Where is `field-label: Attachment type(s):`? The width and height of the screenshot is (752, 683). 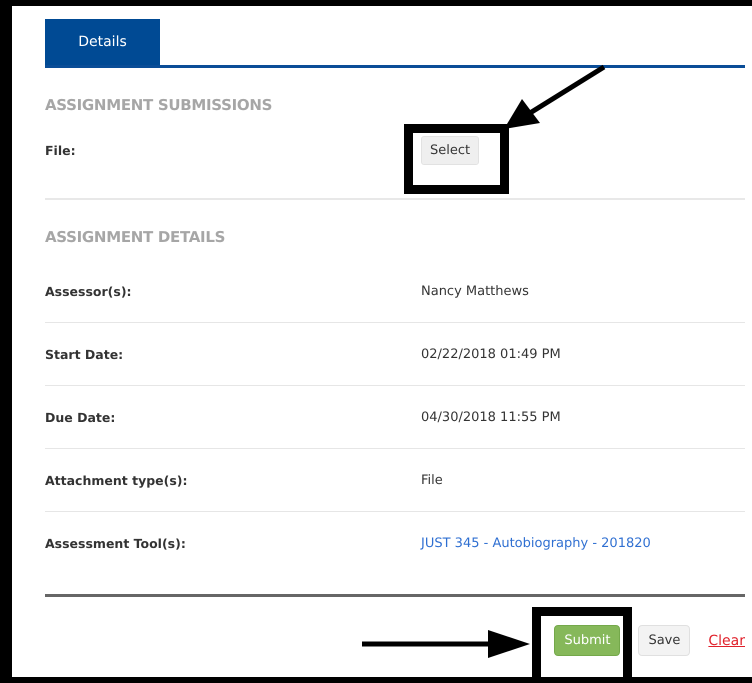
field-label: Attachment type(s): is located at coordinates (117, 480).